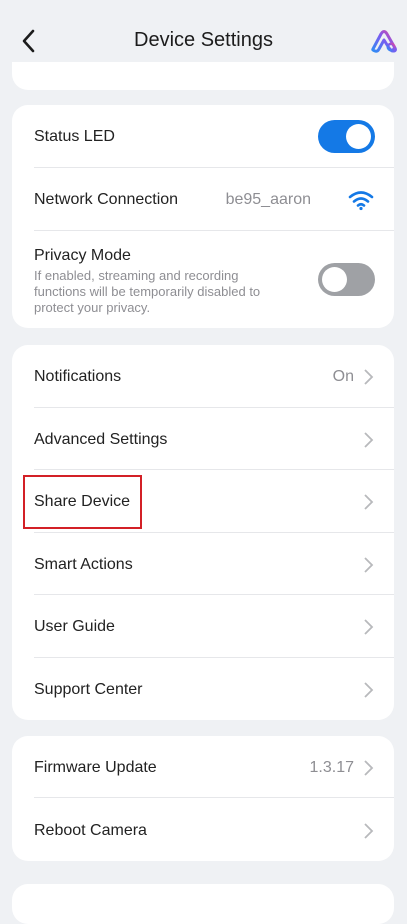 The width and height of the screenshot is (407, 924). Describe the element at coordinates (203, 40) in the screenshot. I see `page-title: Device Settings` at that location.